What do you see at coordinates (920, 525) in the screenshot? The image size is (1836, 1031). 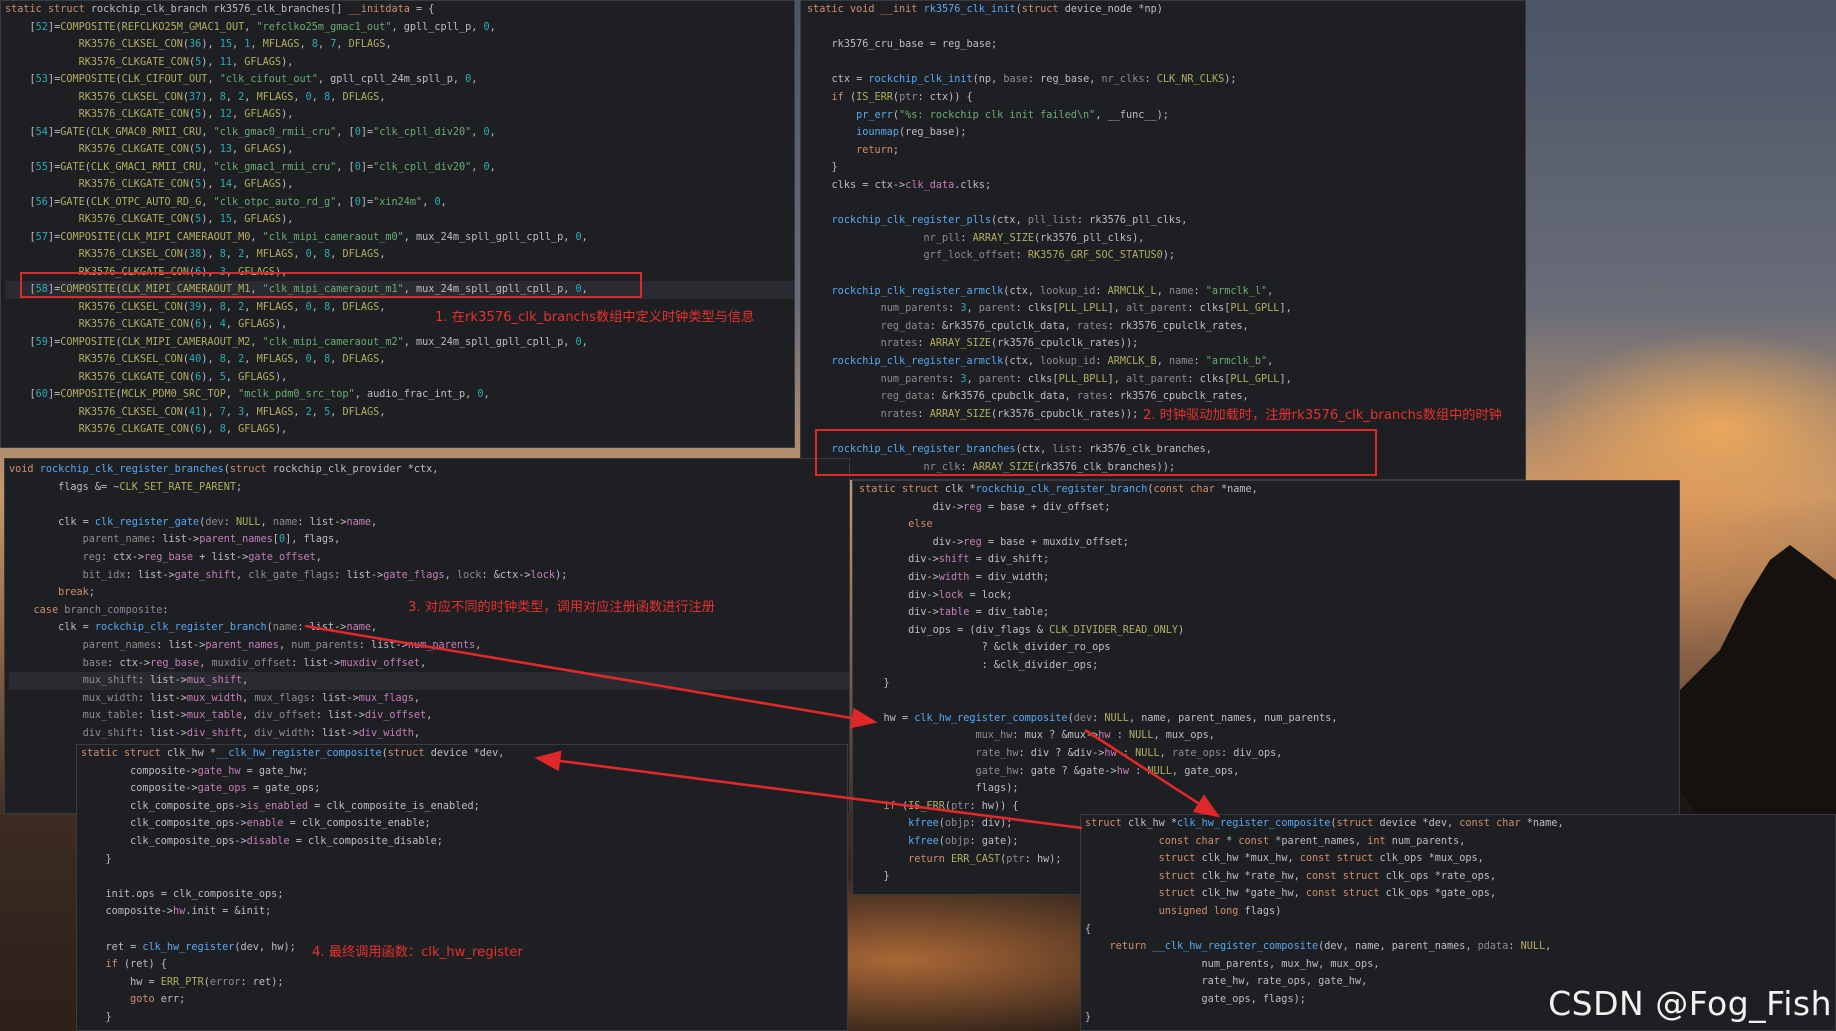 I see `code-line: else` at bounding box center [920, 525].